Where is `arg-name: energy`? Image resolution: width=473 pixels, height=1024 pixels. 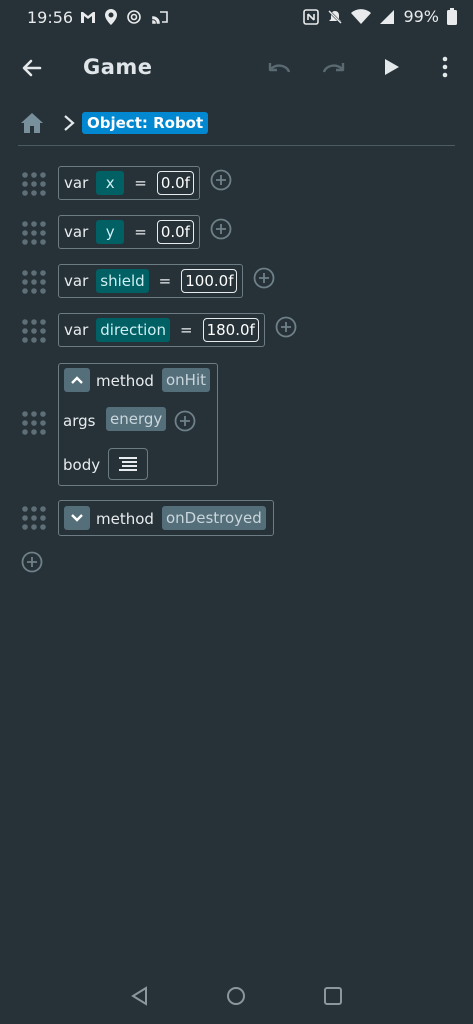
arg-name: energy is located at coordinates (136, 419).